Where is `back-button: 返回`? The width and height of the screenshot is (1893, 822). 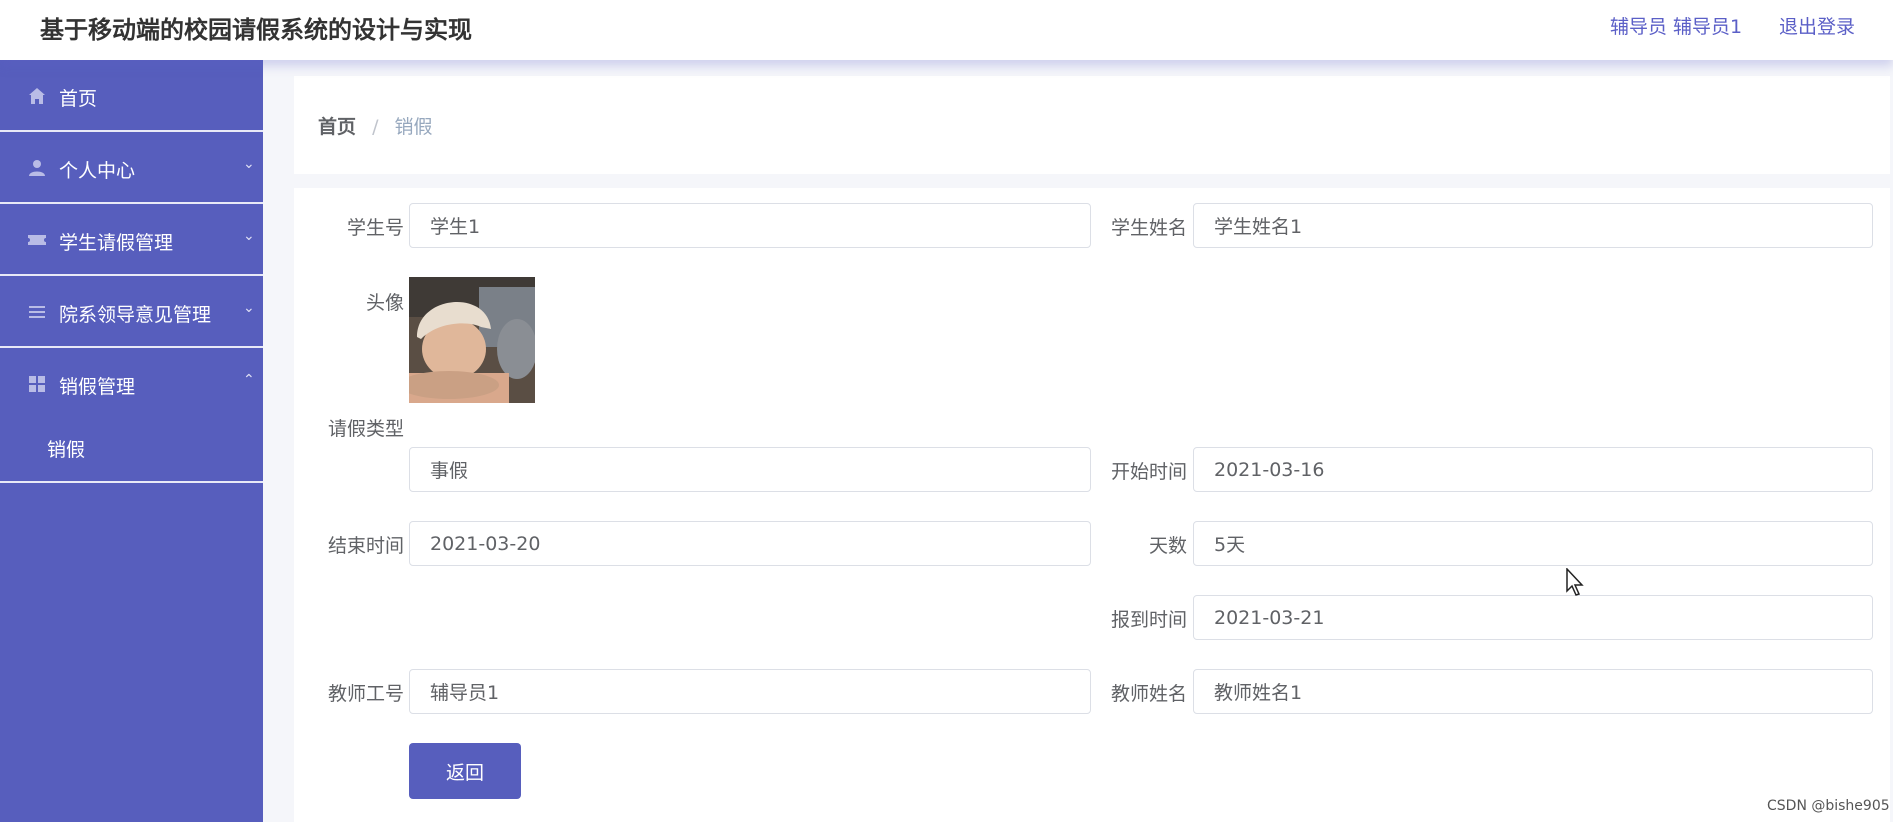
back-button: 返回 is located at coordinates (465, 771).